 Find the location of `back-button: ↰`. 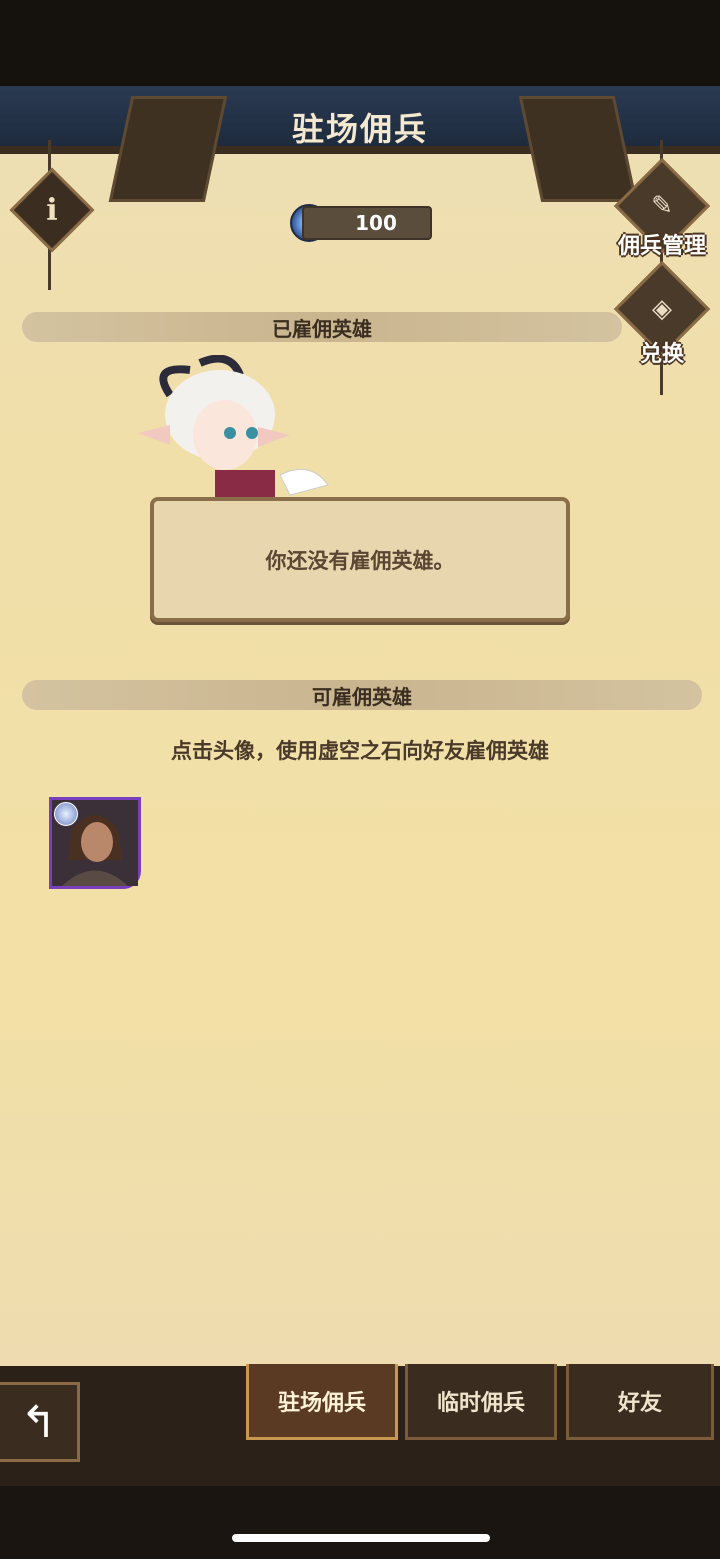

back-button: ↰ is located at coordinates (40, 1422).